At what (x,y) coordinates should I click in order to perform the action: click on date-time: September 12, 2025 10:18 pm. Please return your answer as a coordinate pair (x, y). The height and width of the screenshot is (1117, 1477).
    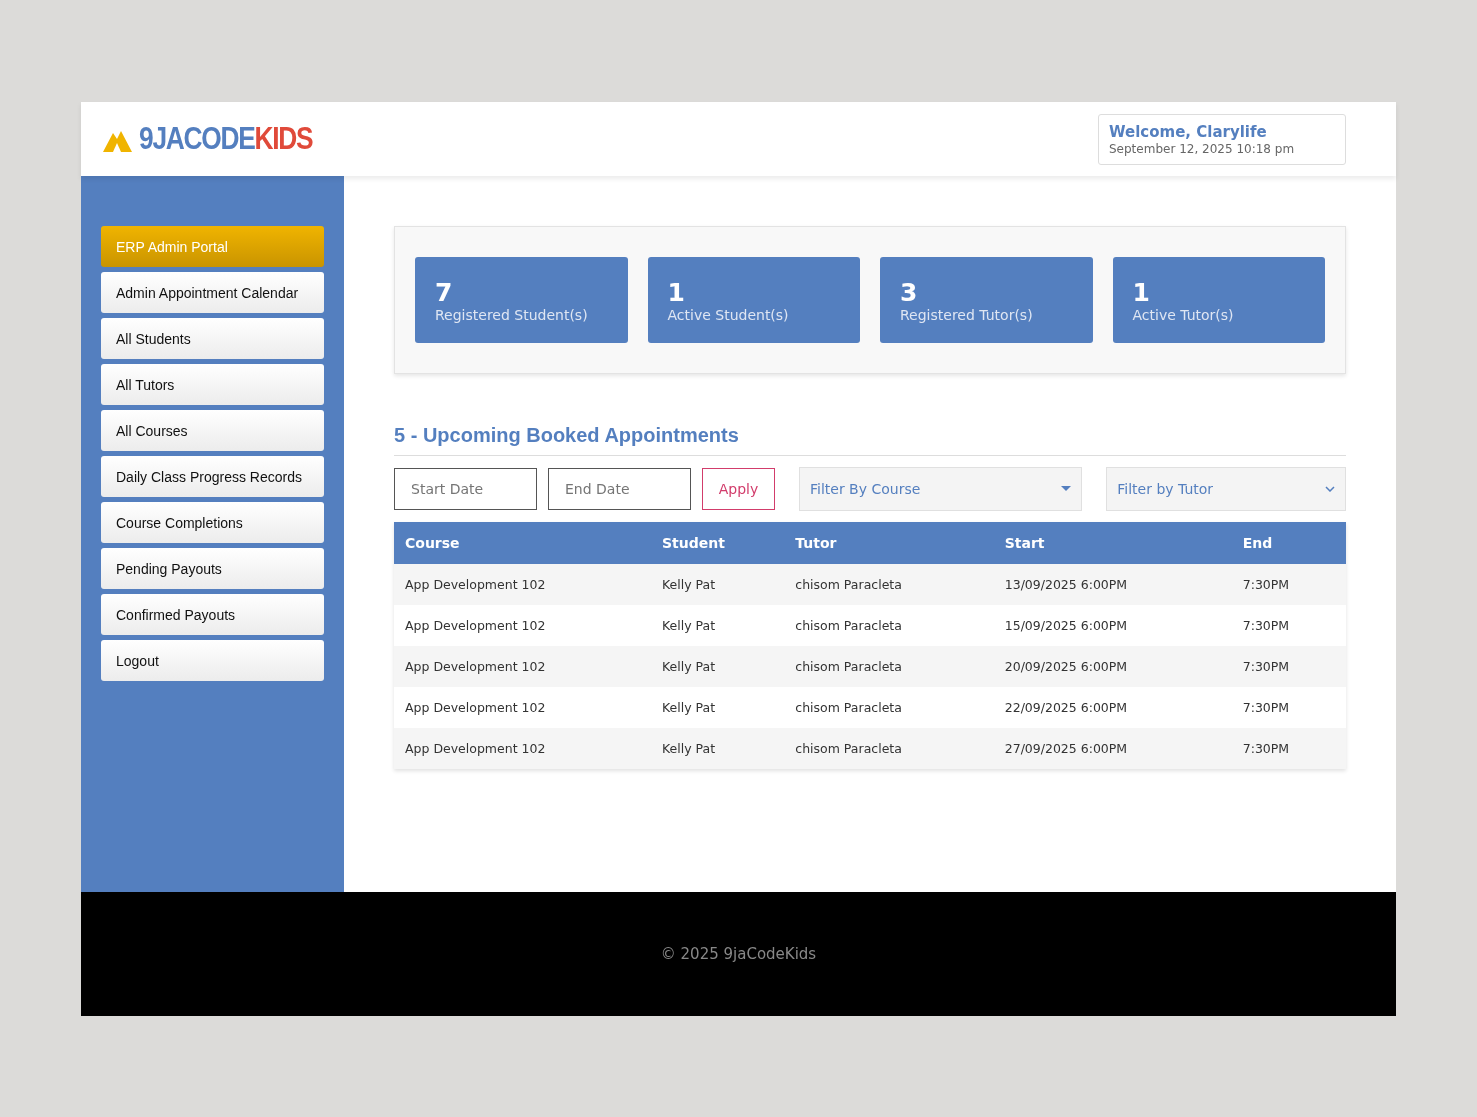
    Looking at the image, I should click on (1202, 148).